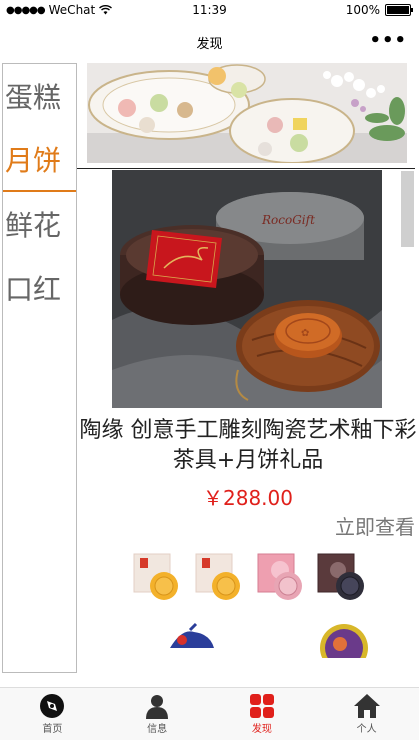  What do you see at coordinates (366, 729) in the screenshot?
I see `tab-label: 个人` at bounding box center [366, 729].